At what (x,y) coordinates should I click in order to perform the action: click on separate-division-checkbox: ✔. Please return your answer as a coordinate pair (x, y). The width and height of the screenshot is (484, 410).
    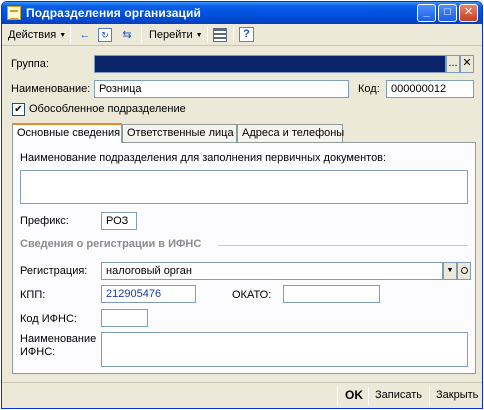
    Looking at the image, I should click on (18, 109).